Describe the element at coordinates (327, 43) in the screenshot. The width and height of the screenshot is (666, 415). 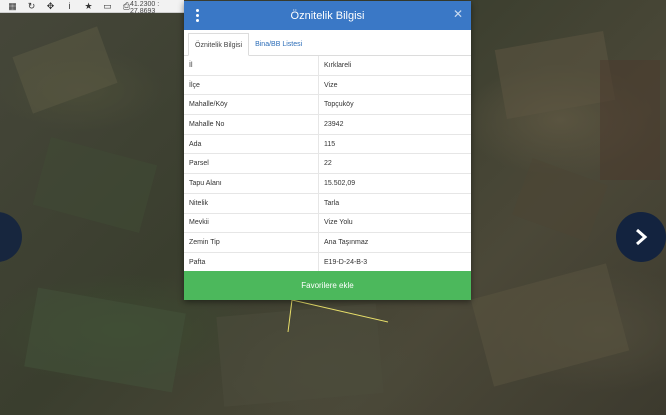
I see `dialog-tabs: Öznitelik Bilgisi Bina/BB Listesi` at that location.